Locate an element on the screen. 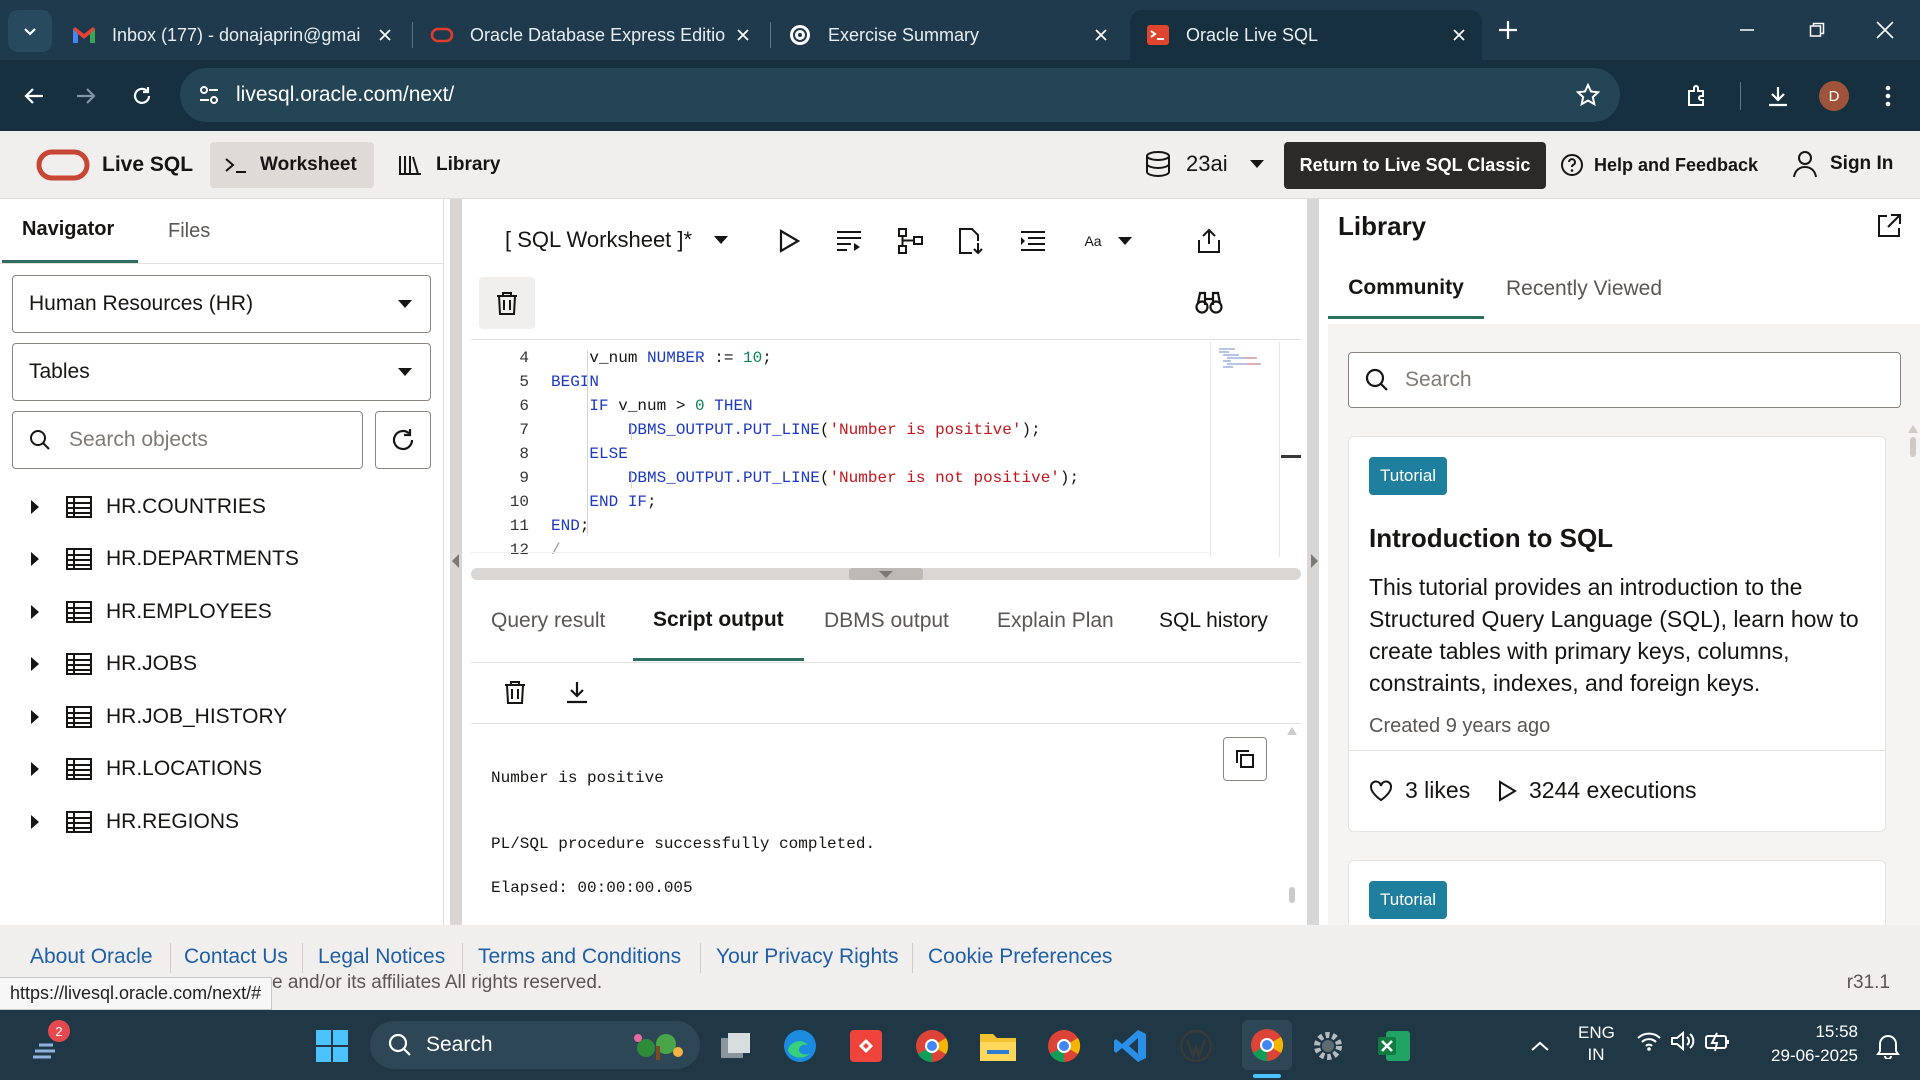  excel-app is located at coordinates (1394, 1046).